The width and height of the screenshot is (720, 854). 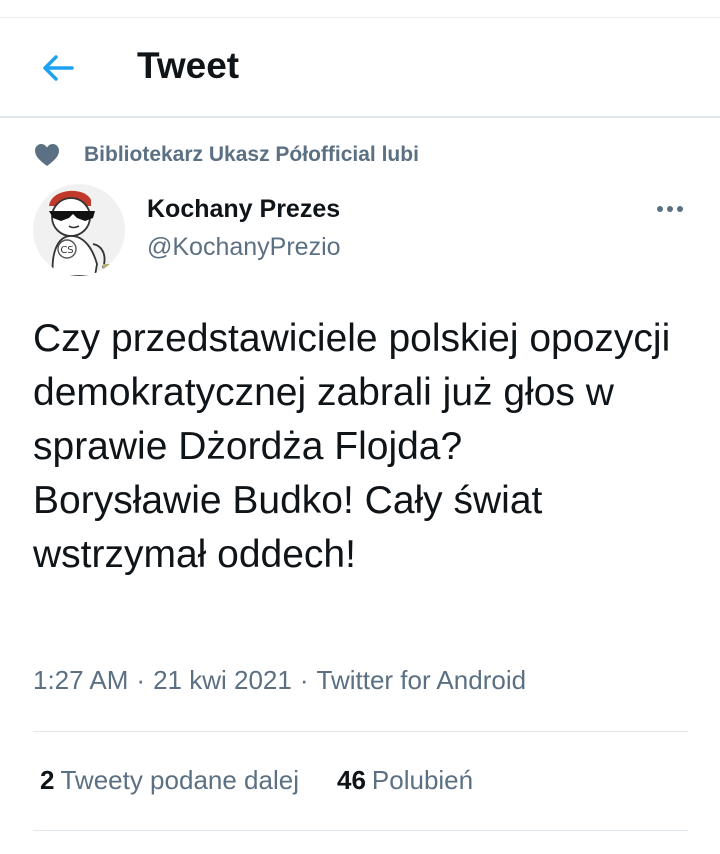 I want to click on back-button, so click(x=58, y=68).